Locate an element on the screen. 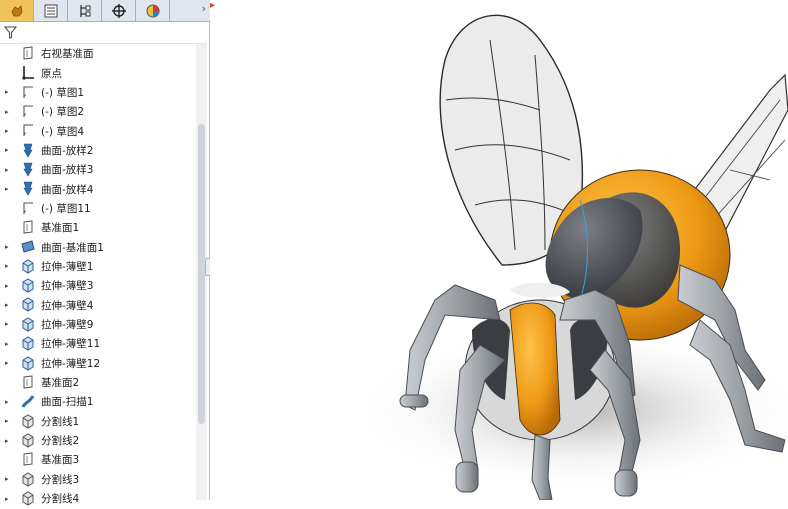  tab-feature-manager is located at coordinates (17, 10).